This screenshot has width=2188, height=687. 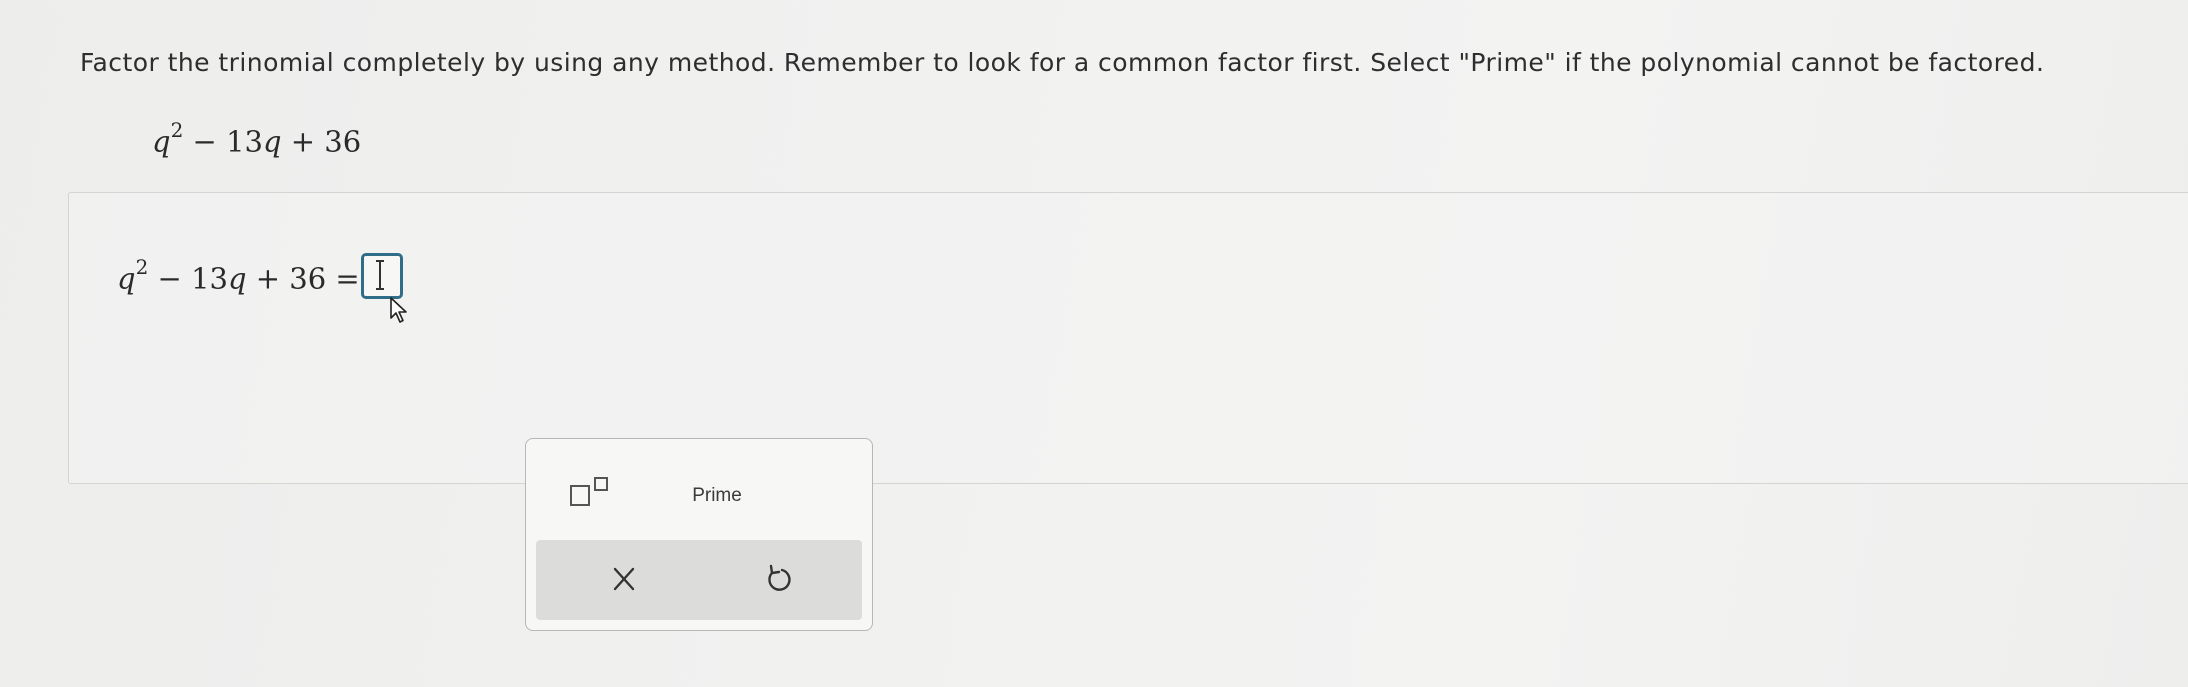 I want to click on exponent-button, so click(x=594, y=495).